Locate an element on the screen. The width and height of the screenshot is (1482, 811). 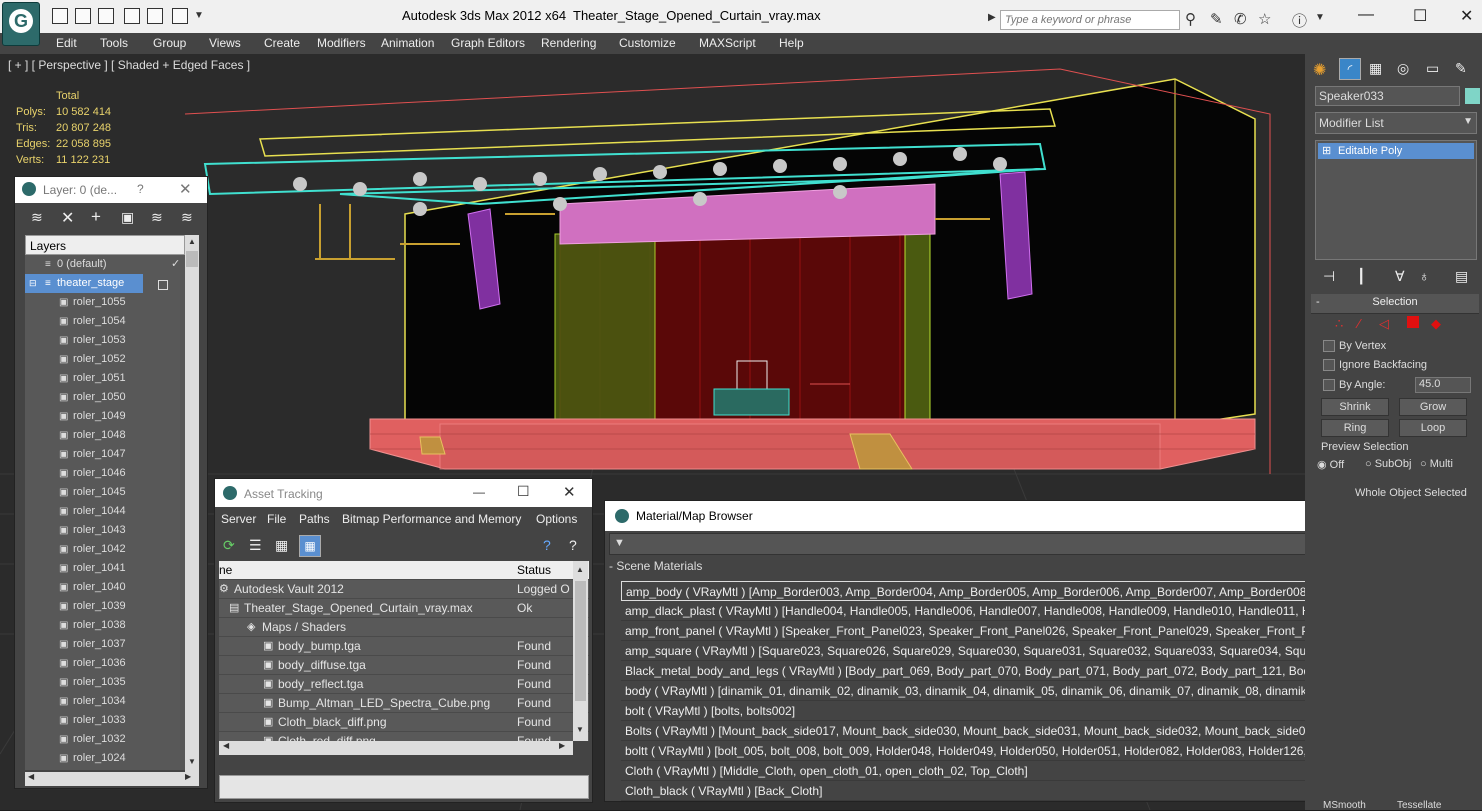
object-color-swatch is located at coordinates (1472, 96).